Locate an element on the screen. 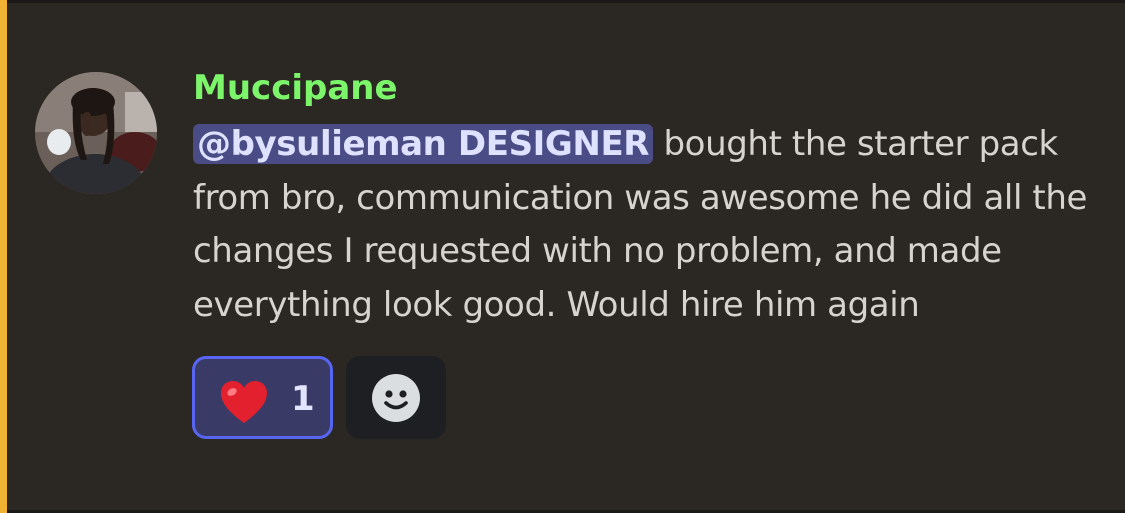 This screenshot has height=513, width=1125. user-mention: @bysulieman DESIGNER is located at coordinates (423, 144).